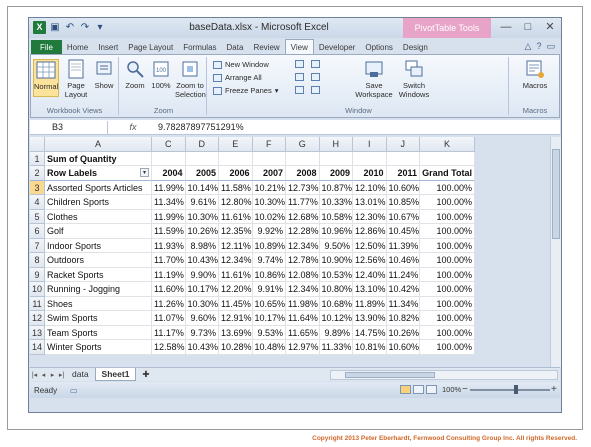  What do you see at coordinates (303, 144) in the screenshot?
I see `column-header-g: G` at bounding box center [303, 144].